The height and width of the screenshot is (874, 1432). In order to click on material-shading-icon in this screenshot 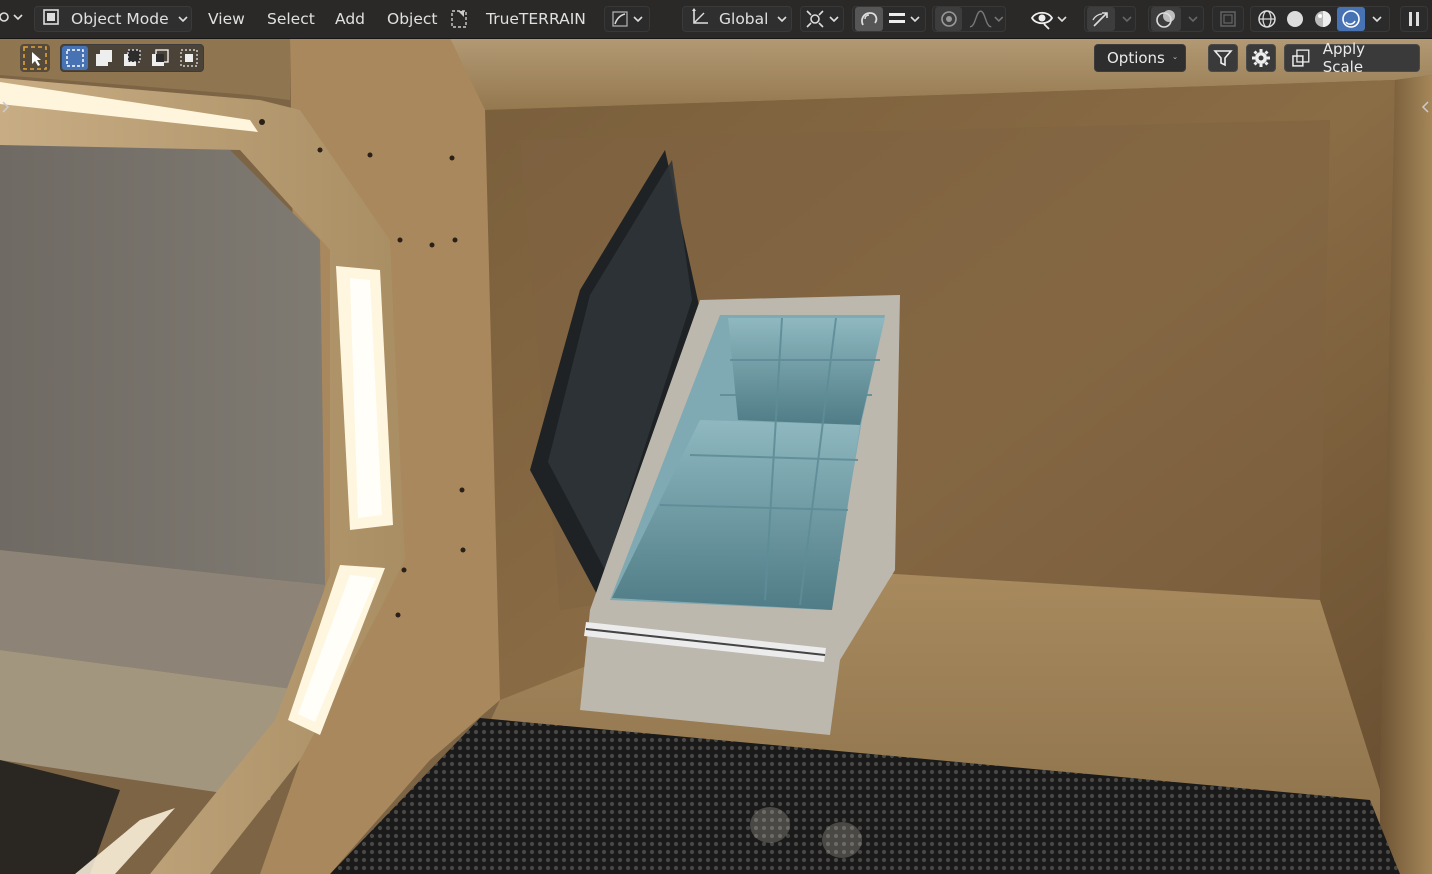, I will do `click(1323, 19)`.